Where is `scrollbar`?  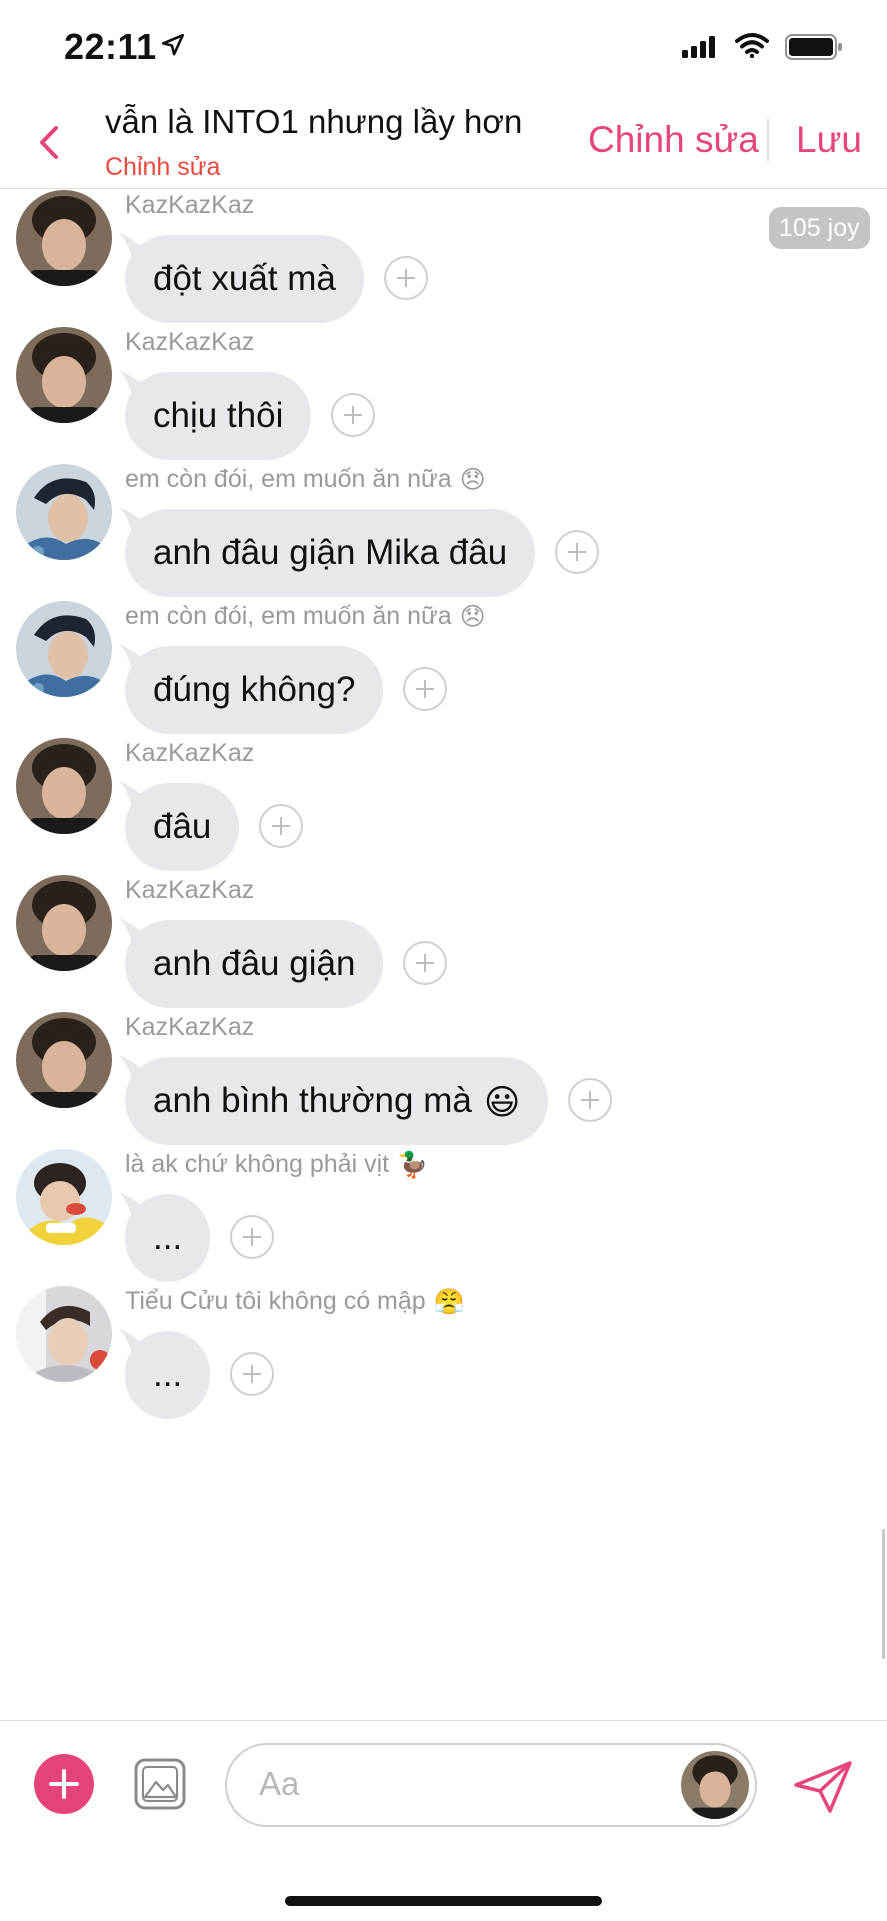
scrollbar is located at coordinates (883, 1594).